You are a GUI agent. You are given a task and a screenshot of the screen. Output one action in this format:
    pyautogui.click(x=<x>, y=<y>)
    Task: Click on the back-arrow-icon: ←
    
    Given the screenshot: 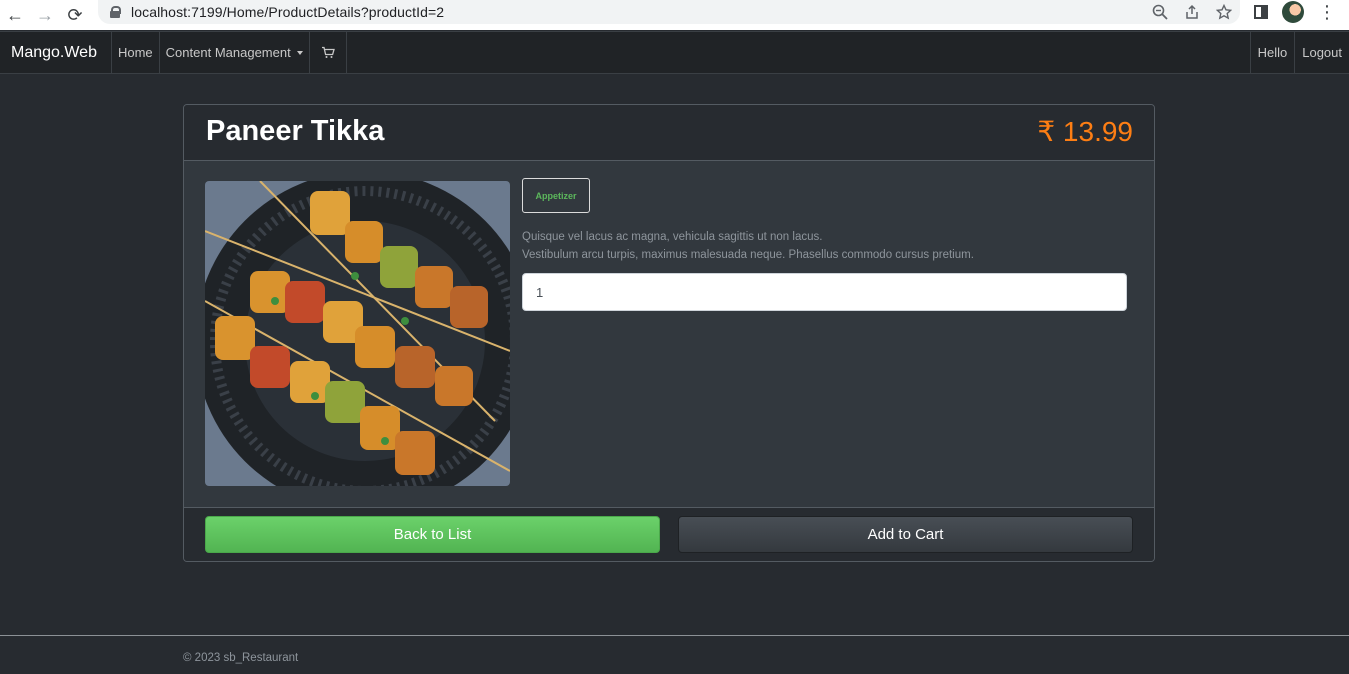 What is the action you would take?
    pyautogui.click(x=15, y=15)
    